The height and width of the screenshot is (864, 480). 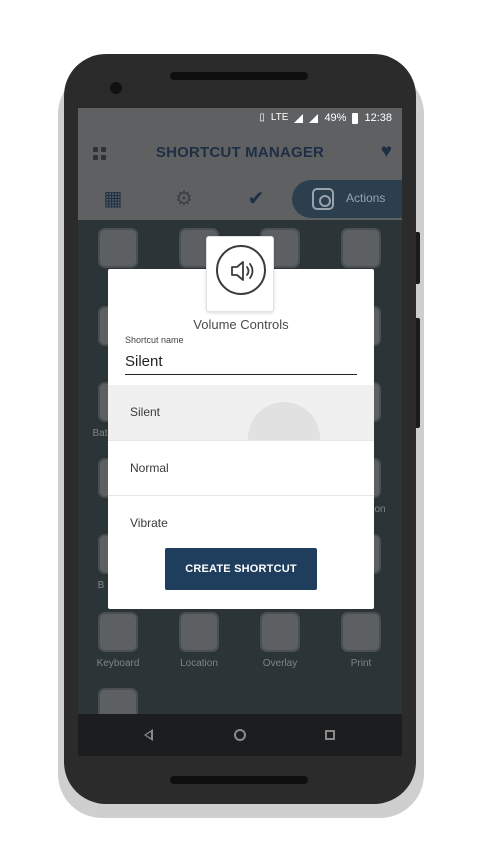 I want to click on heart-icon: ♥, so click(x=386, y=152).